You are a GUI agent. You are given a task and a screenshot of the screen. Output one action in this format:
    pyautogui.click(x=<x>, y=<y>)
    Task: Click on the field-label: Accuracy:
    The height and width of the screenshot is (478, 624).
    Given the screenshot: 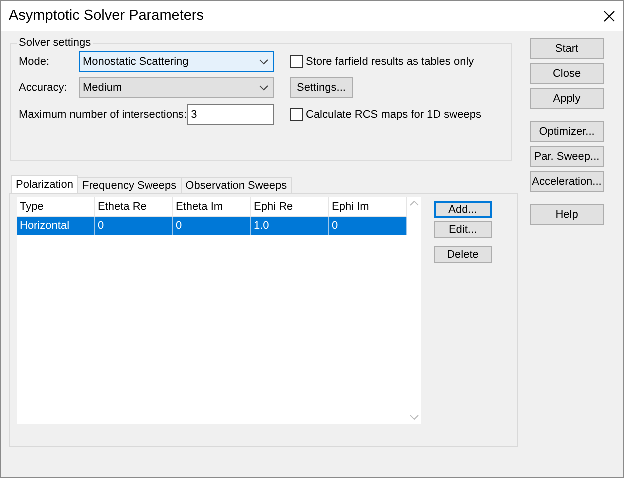 What is the action you would take?
    pyautogui.click(x=43, y=88)
    